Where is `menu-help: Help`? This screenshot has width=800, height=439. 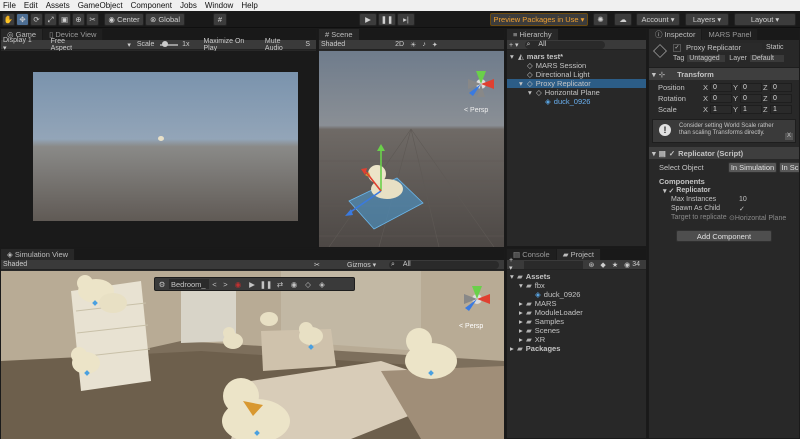
menu-help: Help is located at coordinates (249, 5).